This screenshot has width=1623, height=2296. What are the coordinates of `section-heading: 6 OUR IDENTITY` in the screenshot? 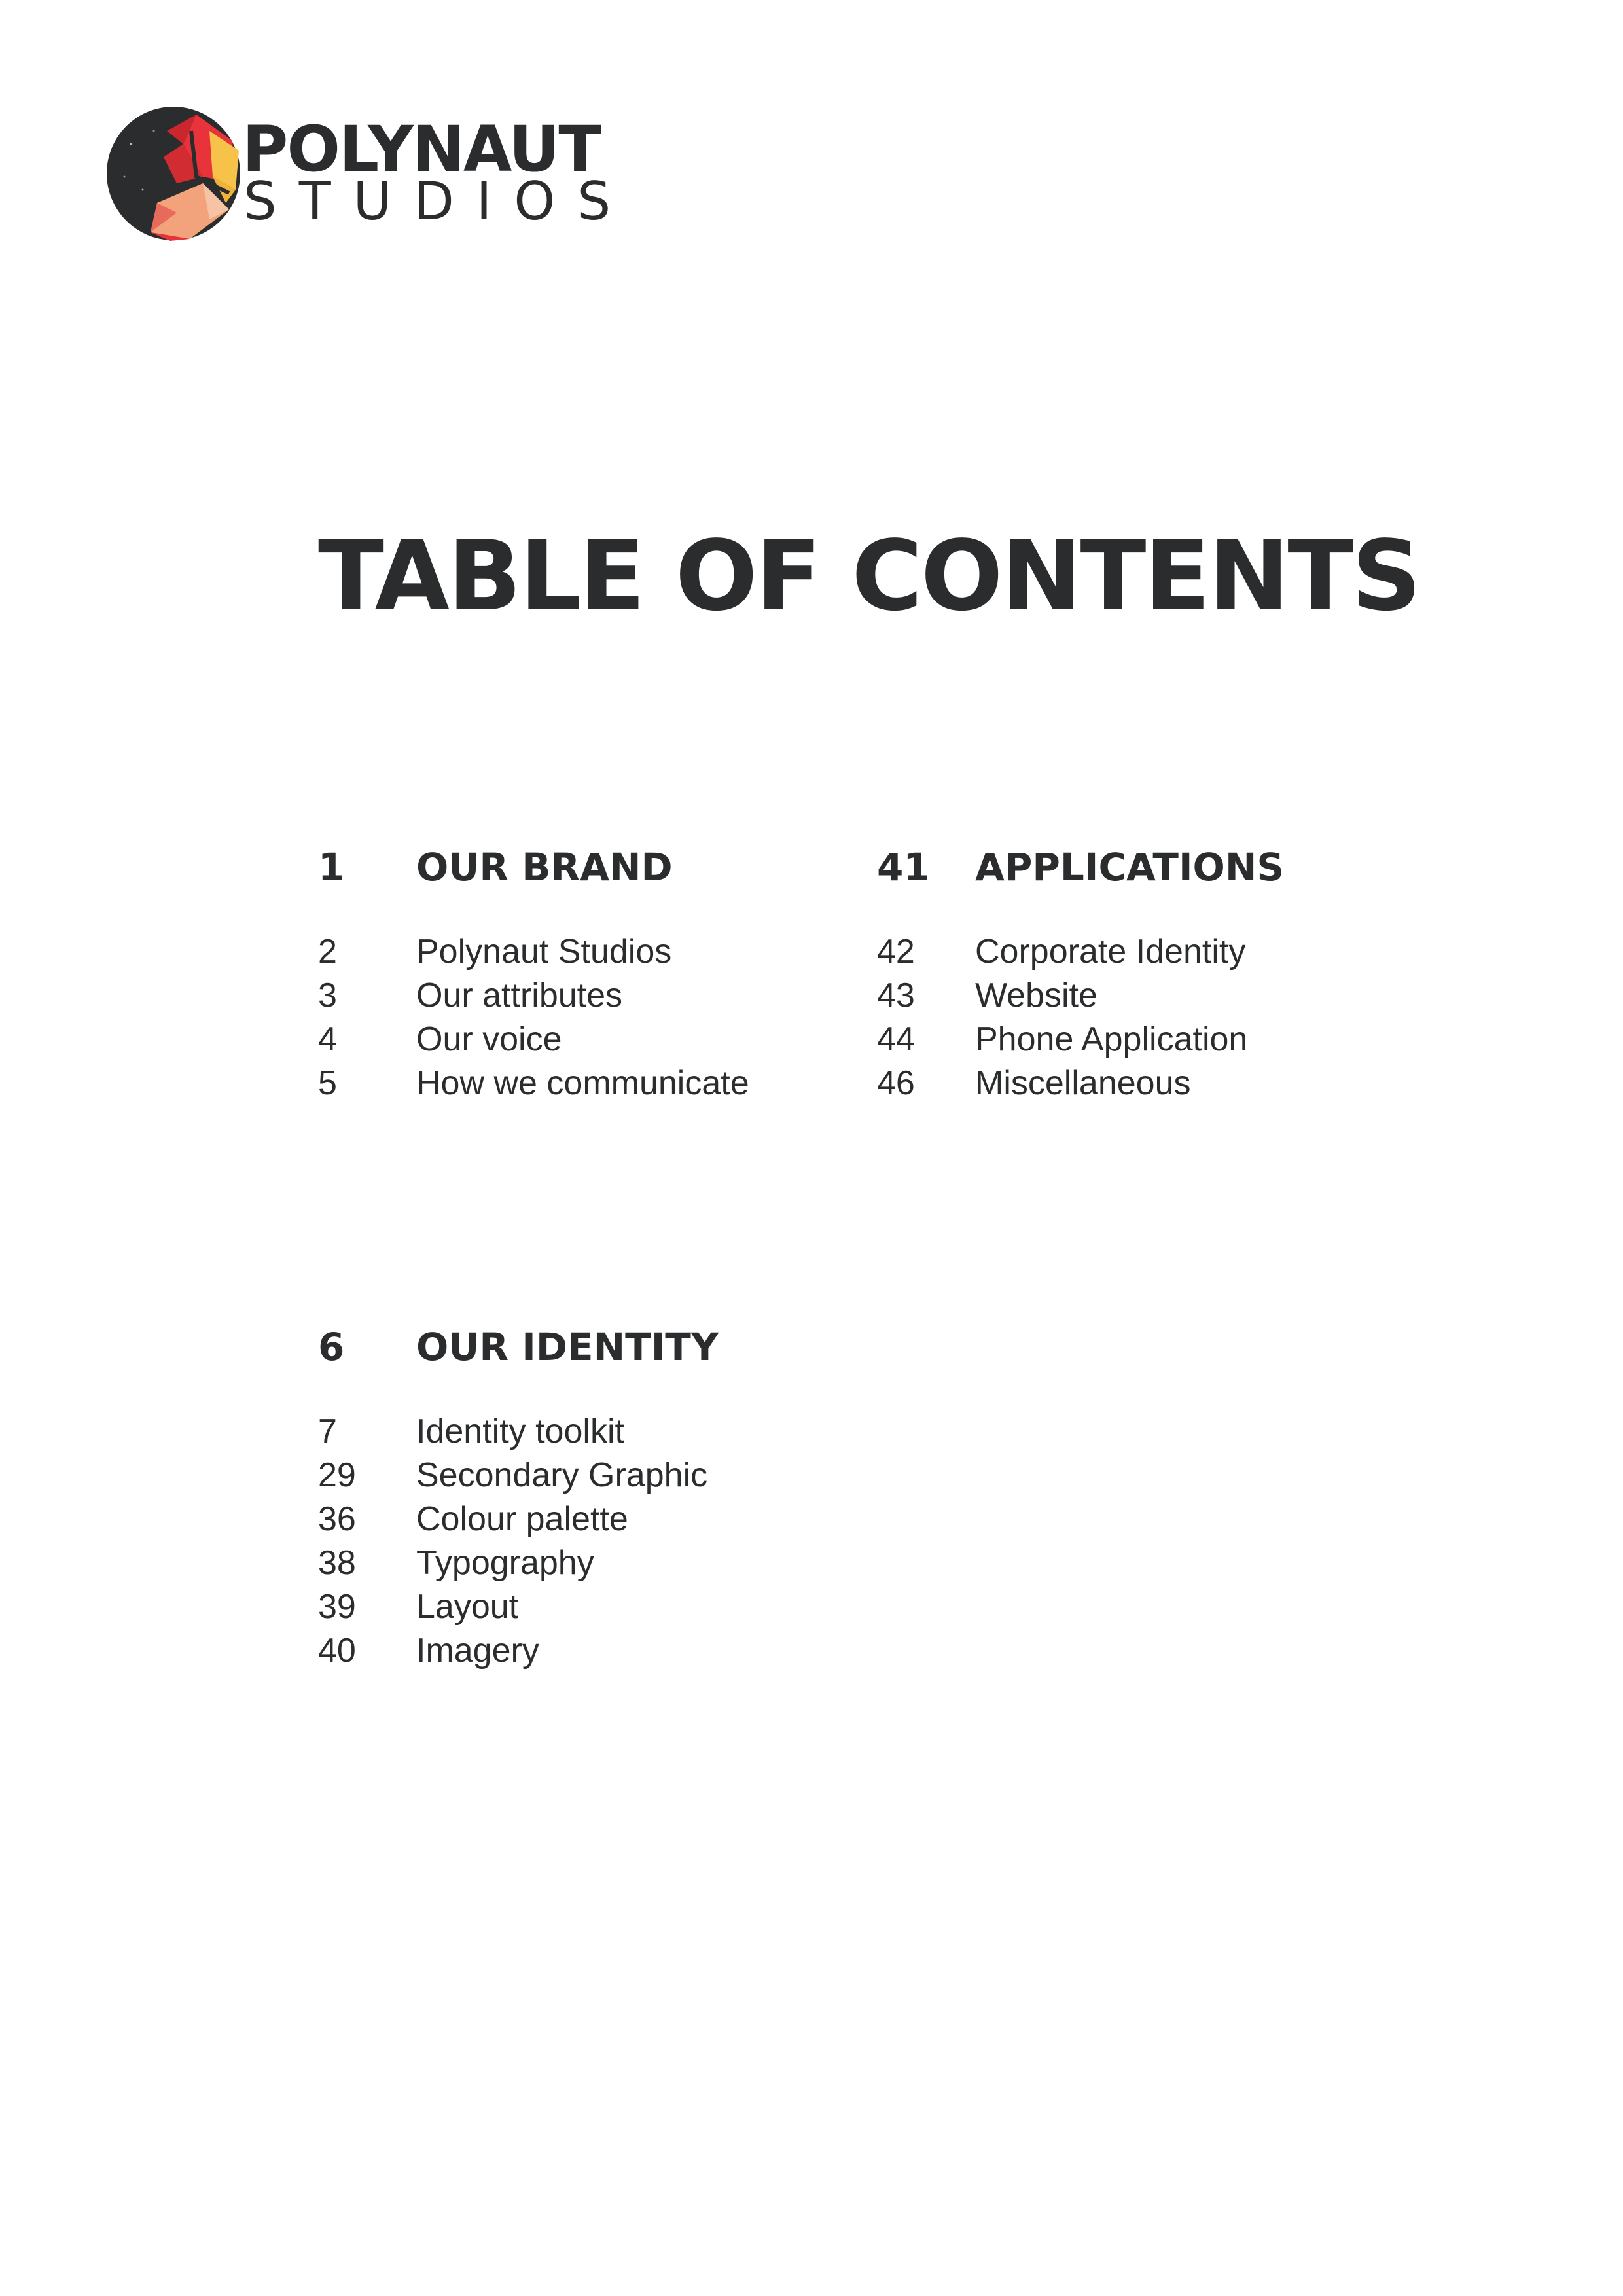 It's located at (580, 1347).